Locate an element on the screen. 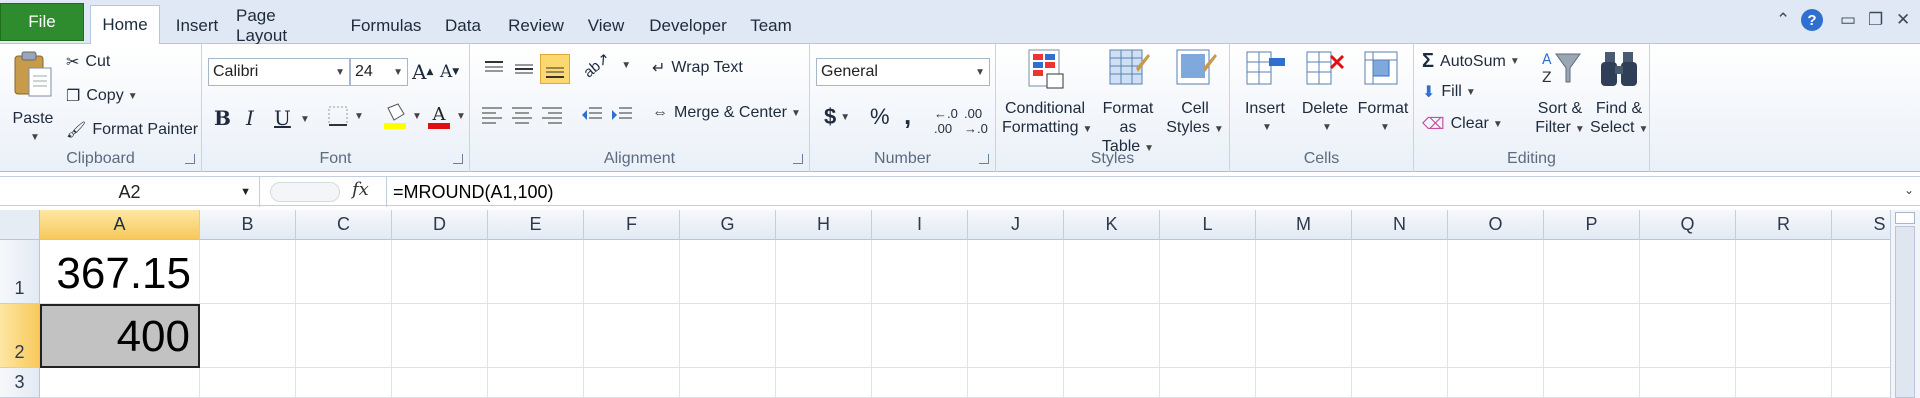 The image size is (1920, 398). tab-home: Home is located at coordinates (125, 25).